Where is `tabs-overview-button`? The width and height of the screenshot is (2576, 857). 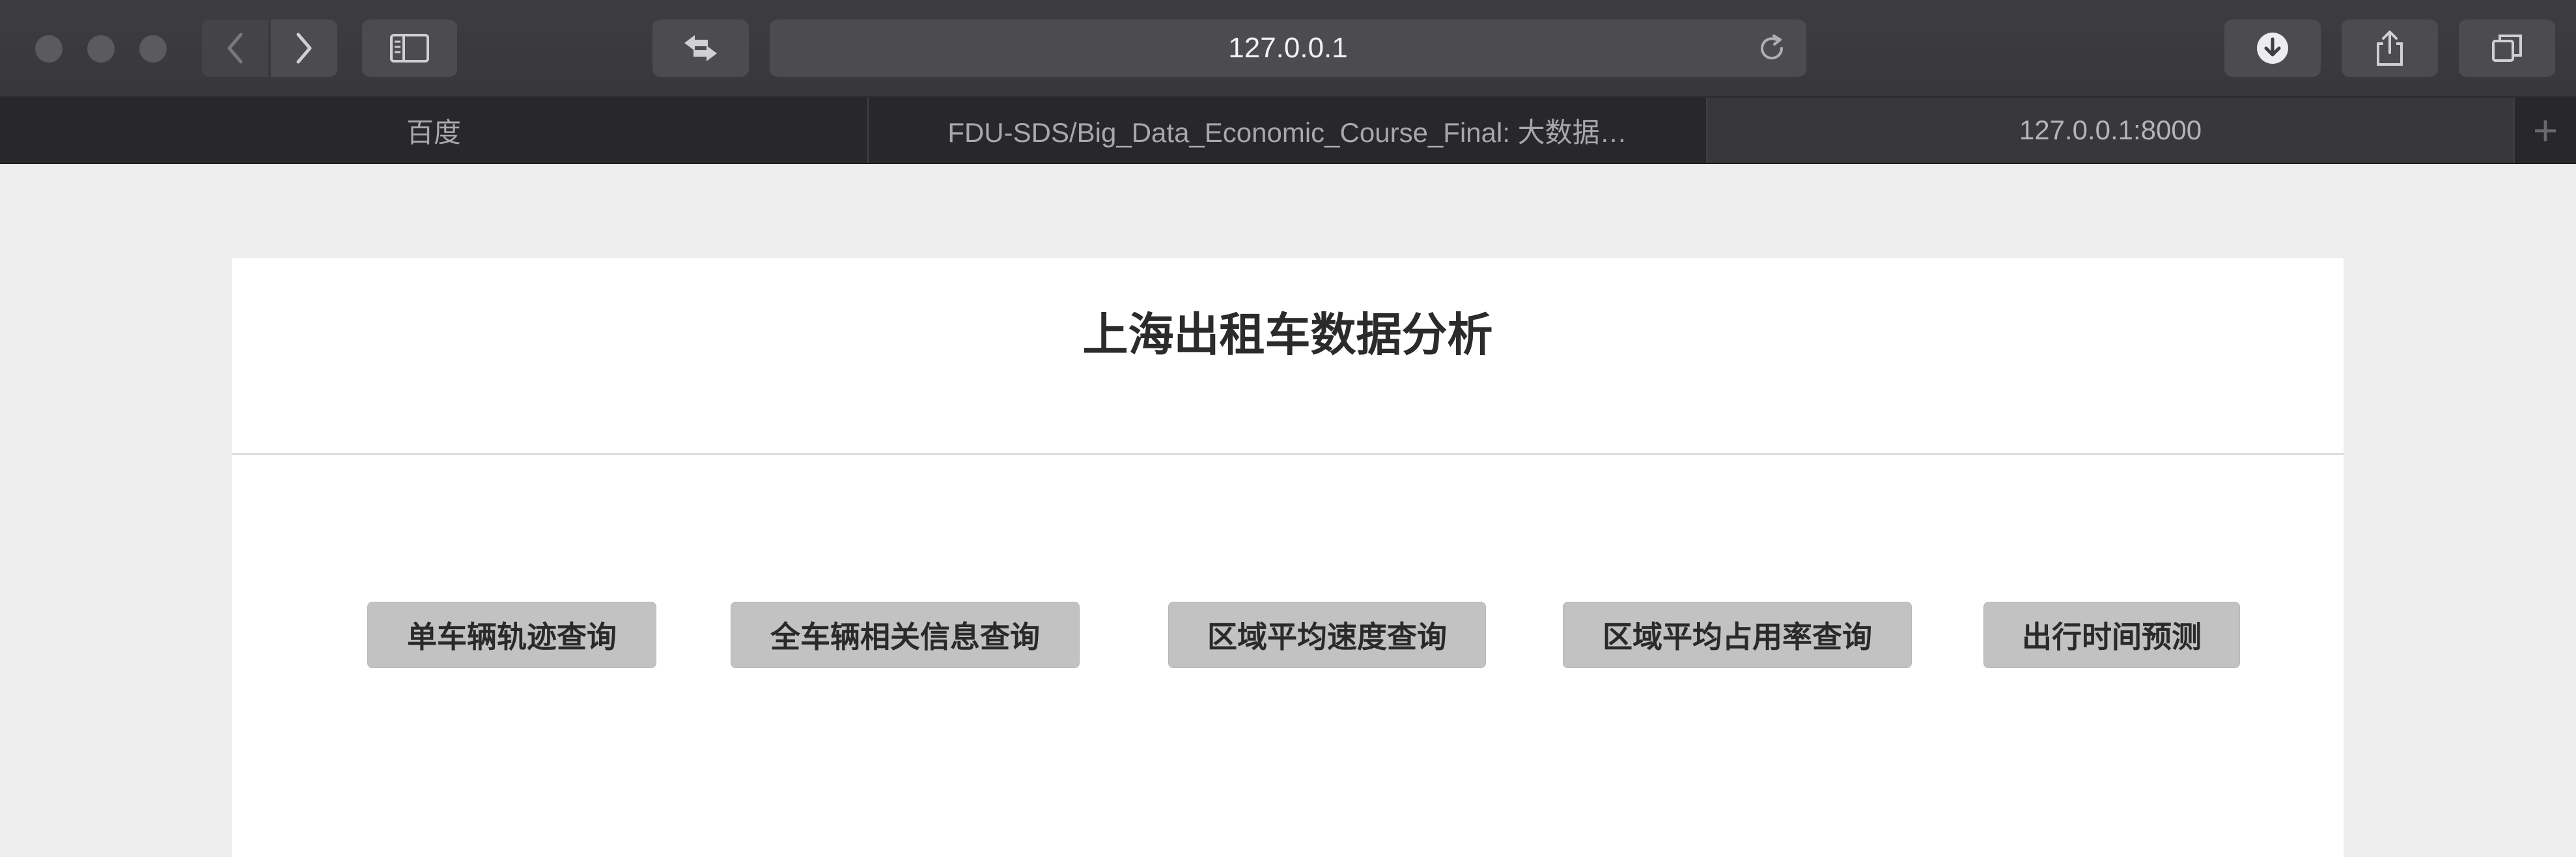
tabs-overview-button is located at coordinates (2507, 48).